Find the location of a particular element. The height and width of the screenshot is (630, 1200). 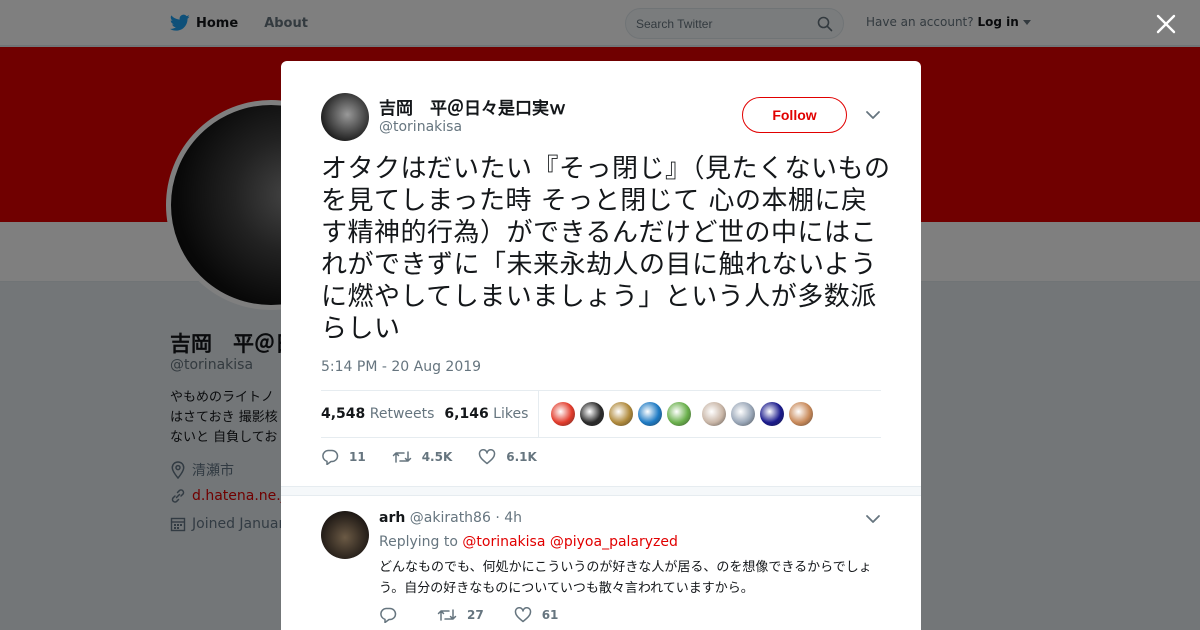

reply-avatar is located at coordinates (345, 535).